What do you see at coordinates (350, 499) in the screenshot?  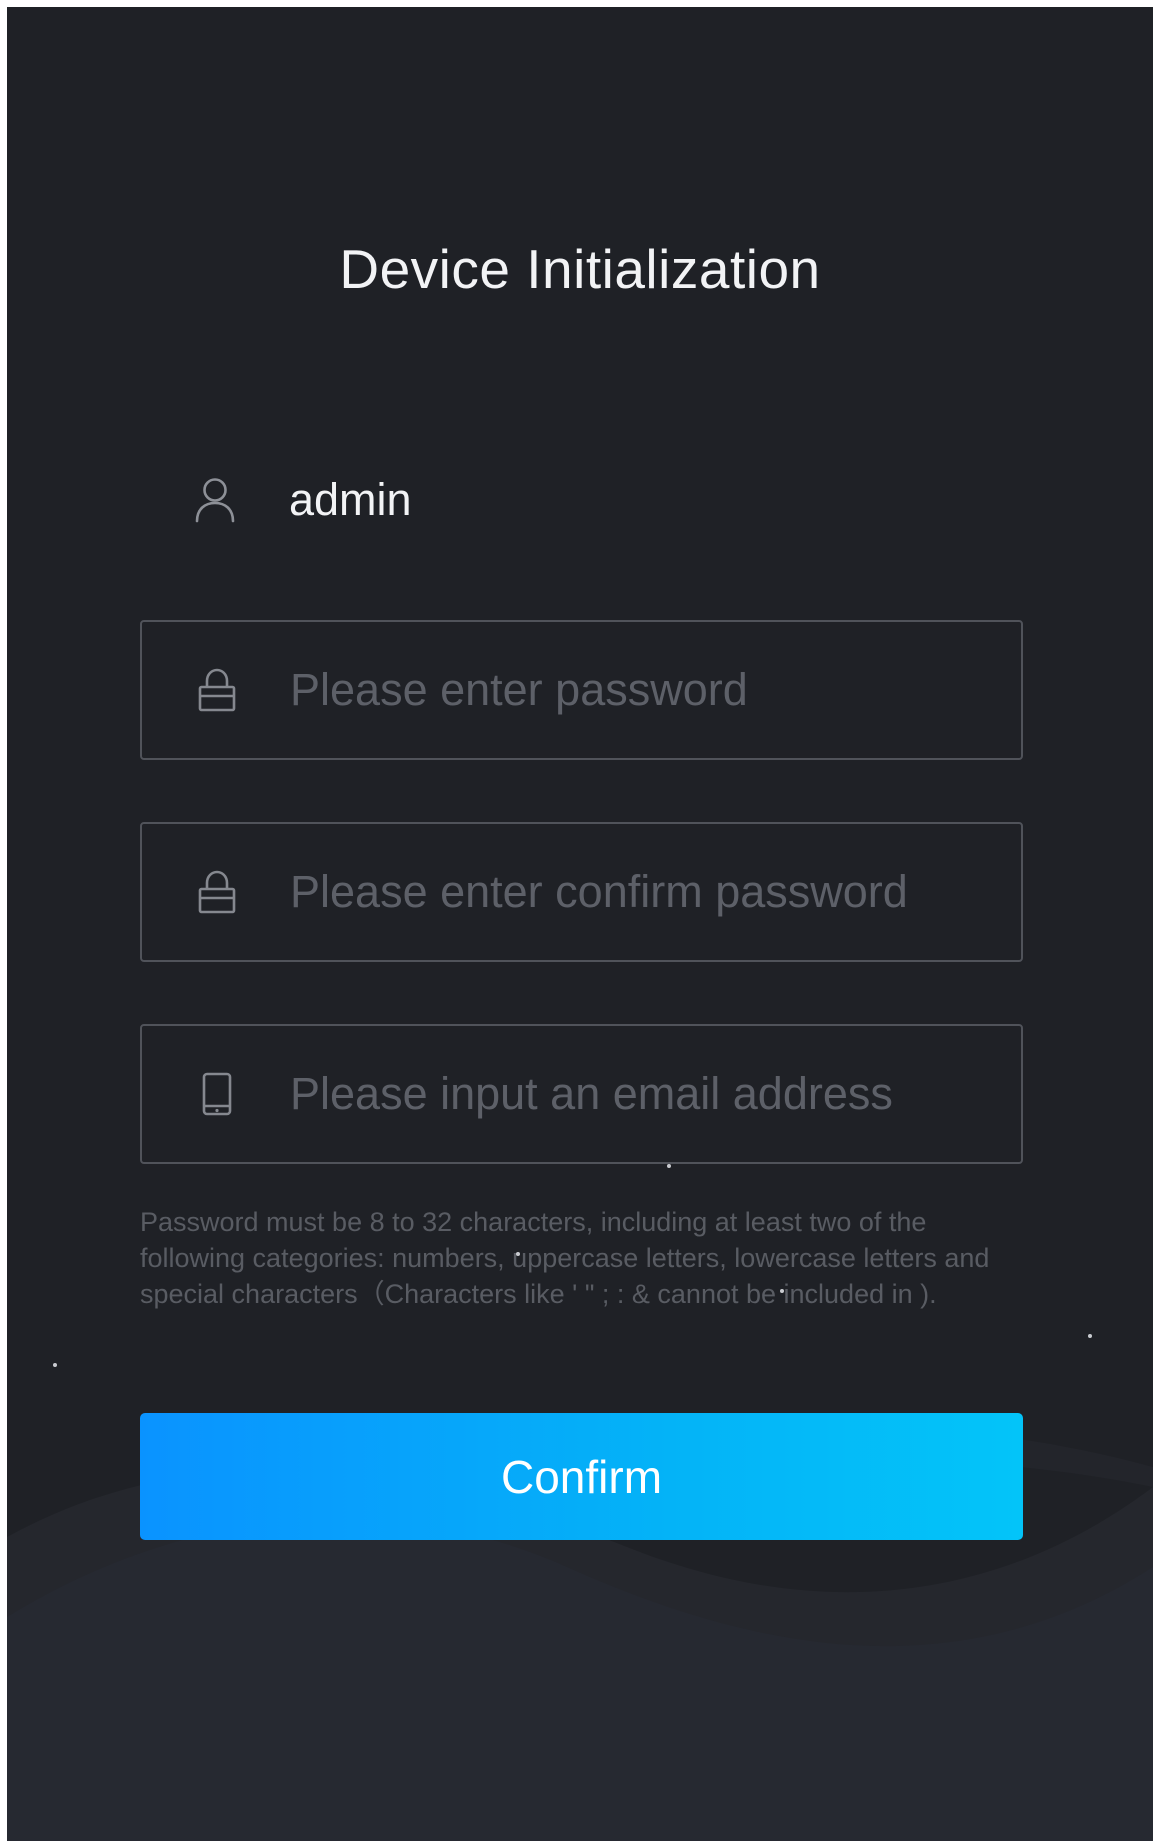 I see `username-text: admin` at bounding box center [350, 499].